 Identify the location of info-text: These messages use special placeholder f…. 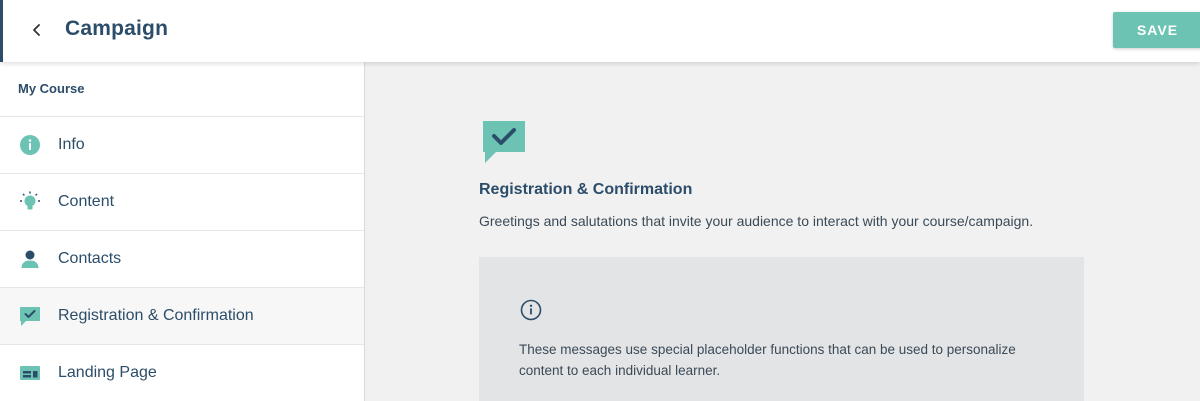
(767, 360).